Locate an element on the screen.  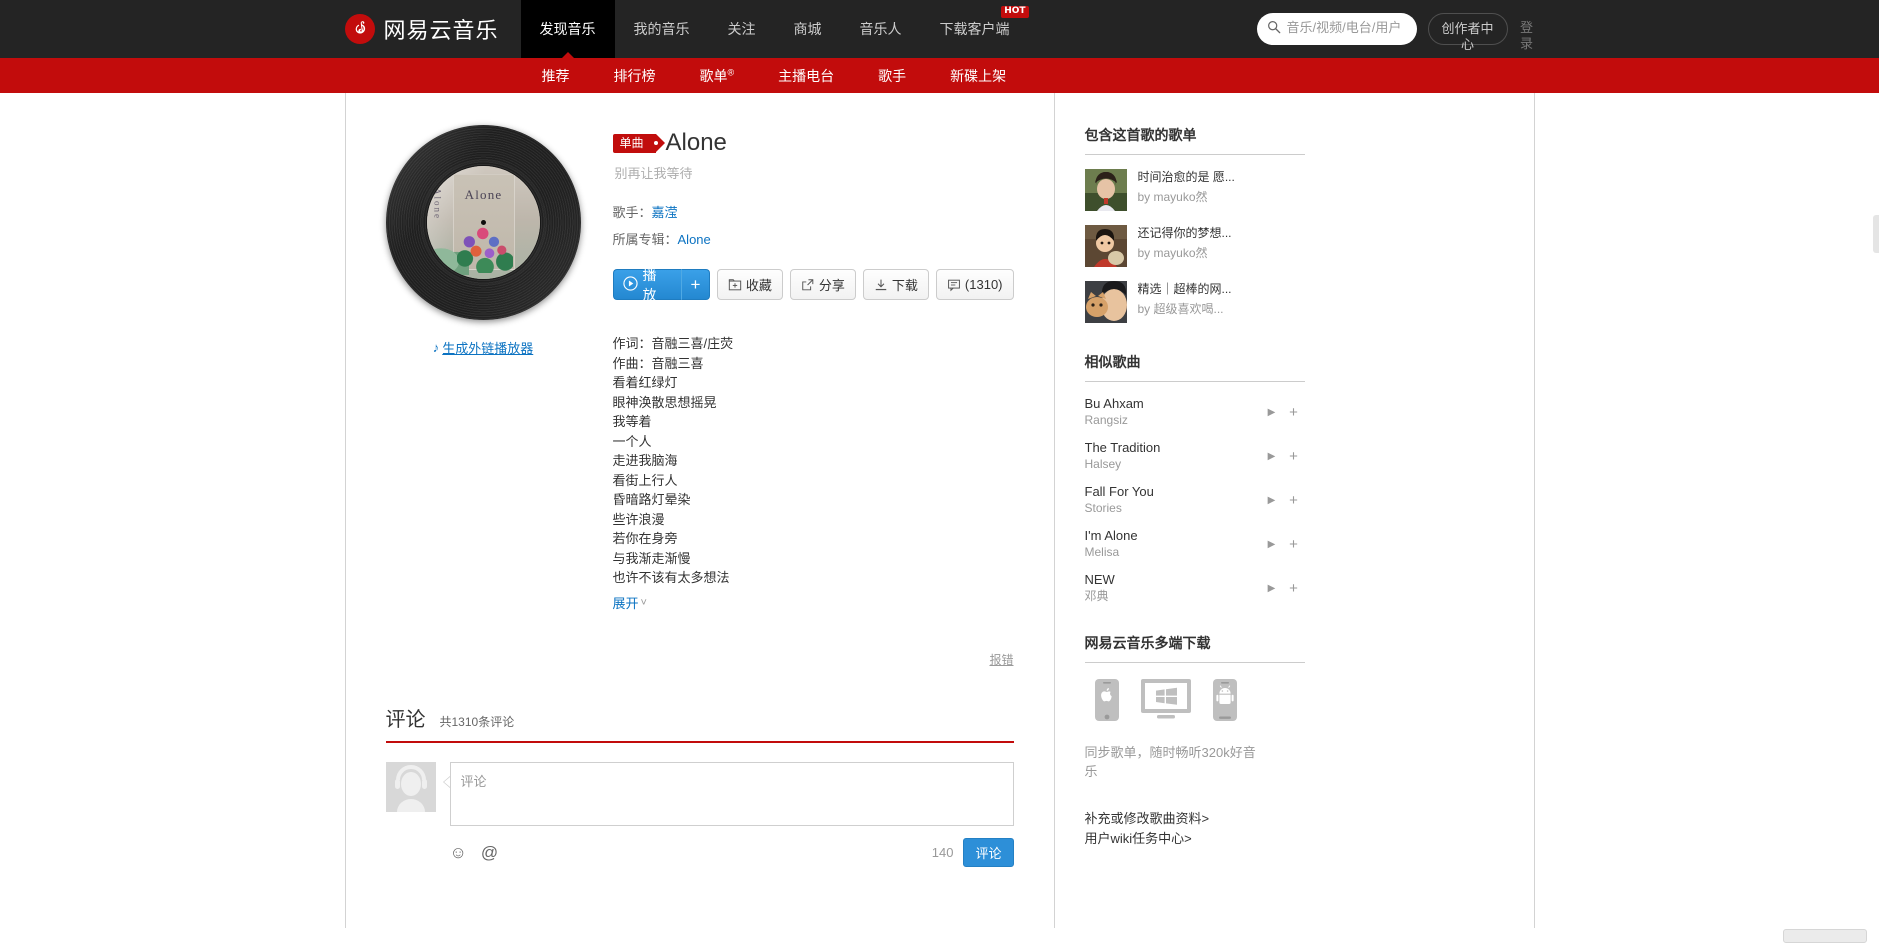
list-item: Fall For You Stories ▶ + is located at coordinates (1195, 500).